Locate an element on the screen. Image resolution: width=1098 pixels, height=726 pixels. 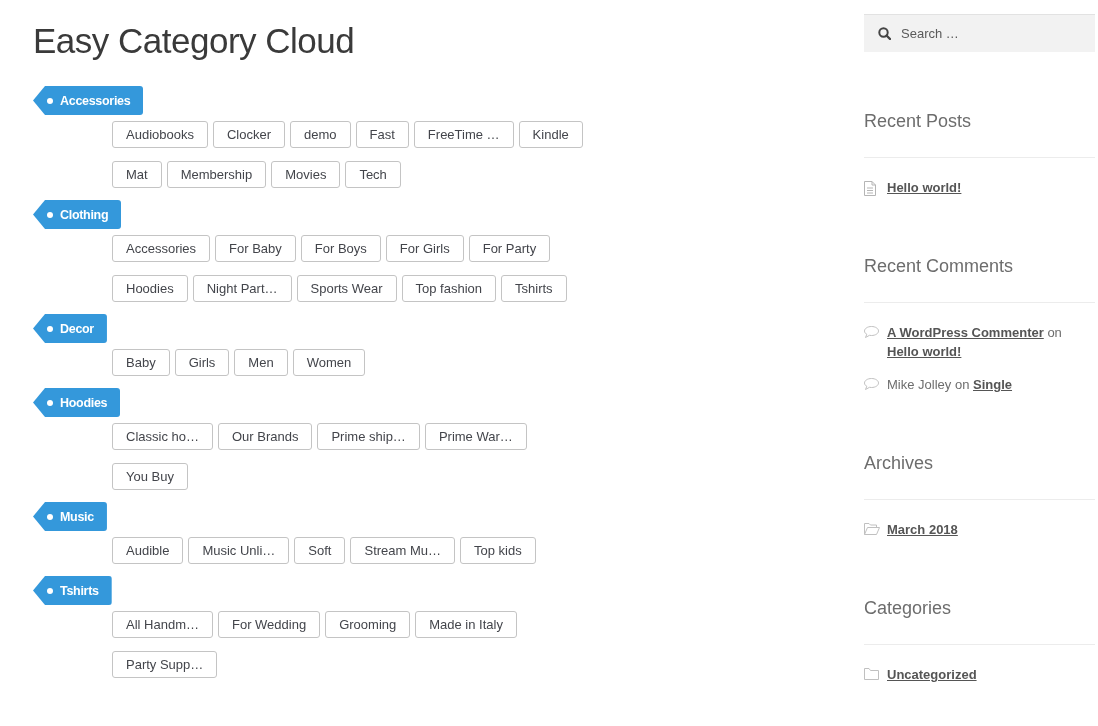
widget-title: Categories is located at coordinates (908, 608).